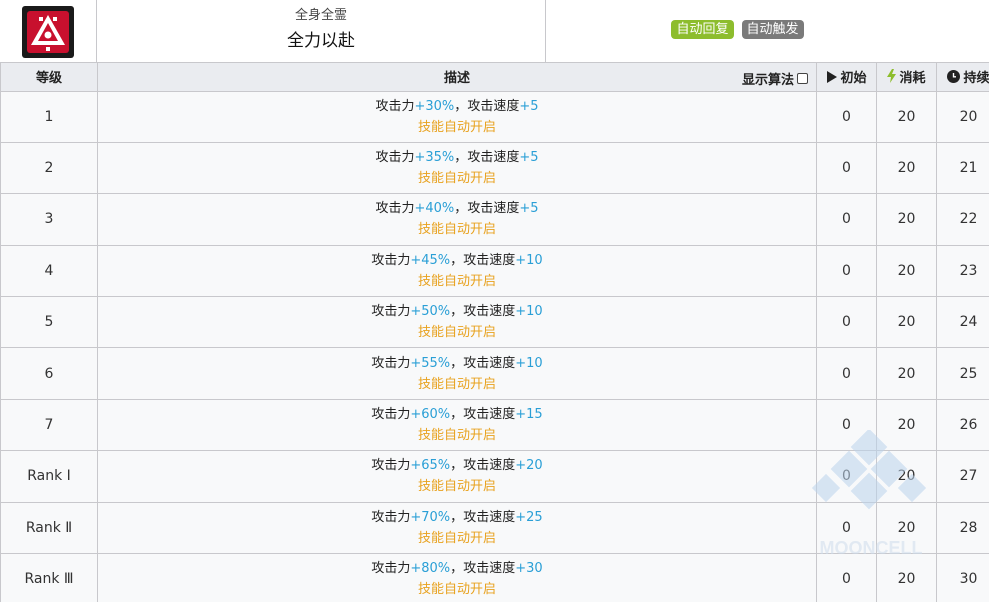 The width and height of the screenshot is (989, 602). I want to click on atk-value: +50%, so click(430, 312).